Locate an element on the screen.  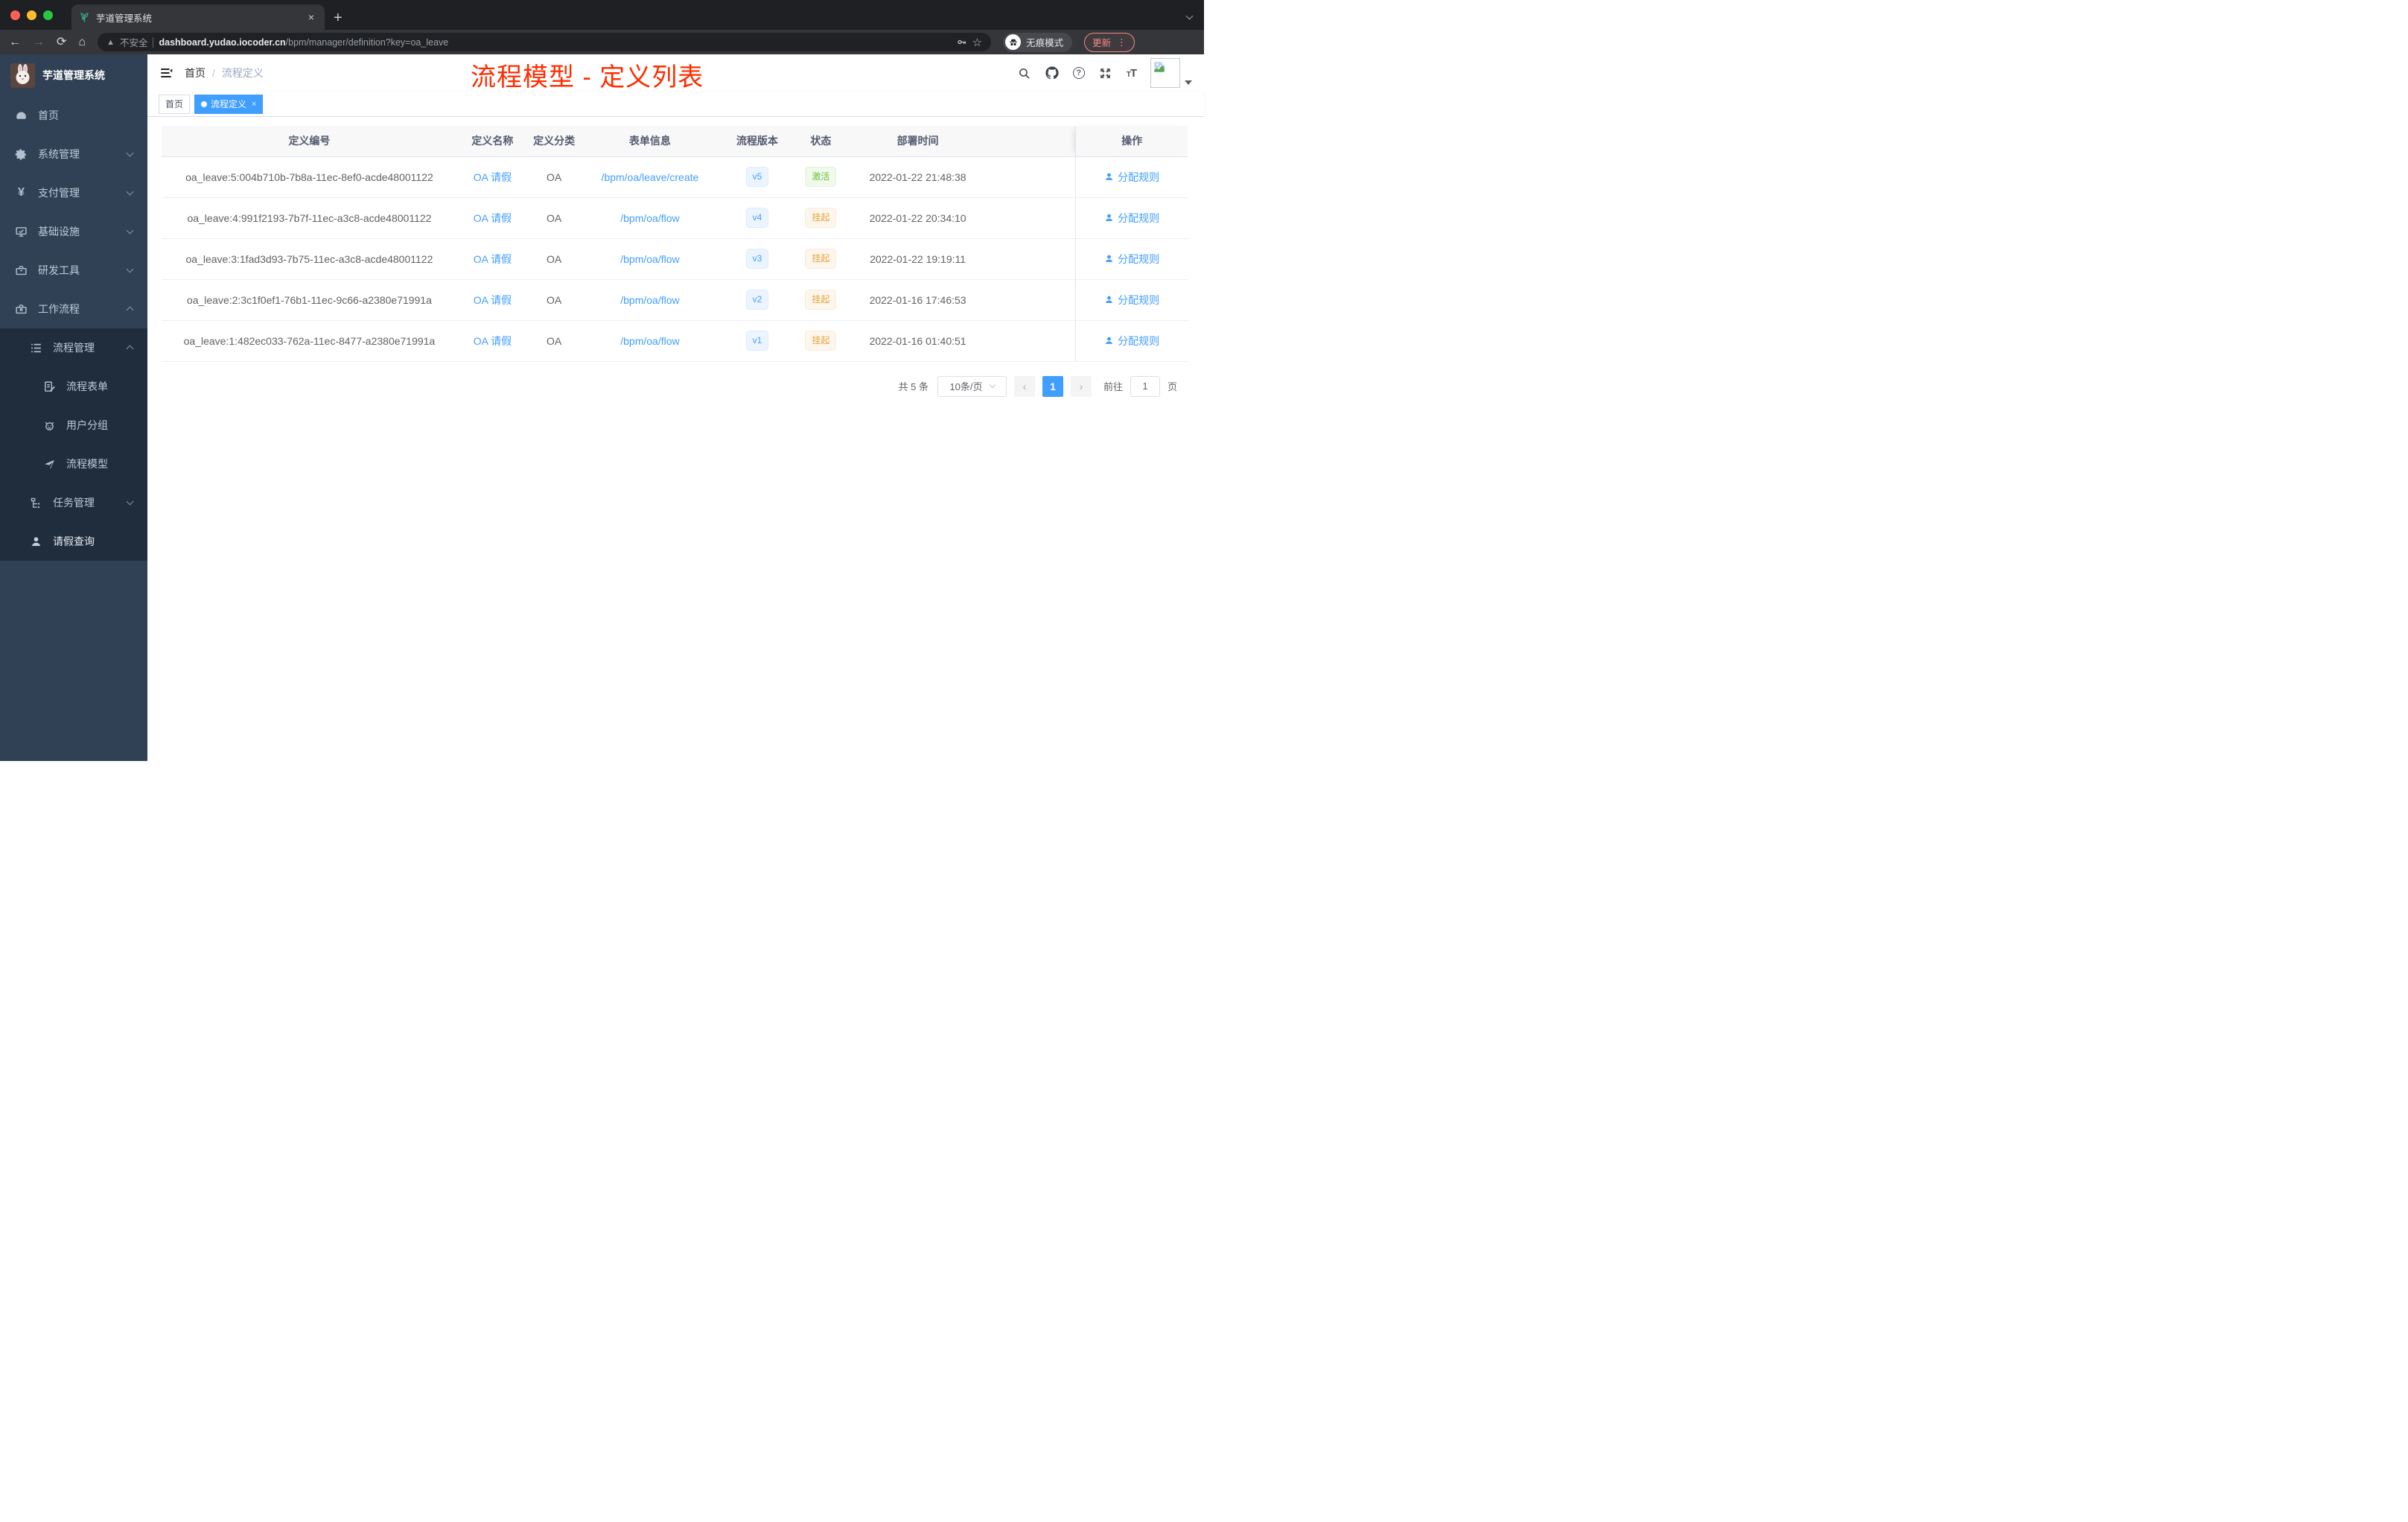
minimize-window-button is located at coordinates (31, 15).